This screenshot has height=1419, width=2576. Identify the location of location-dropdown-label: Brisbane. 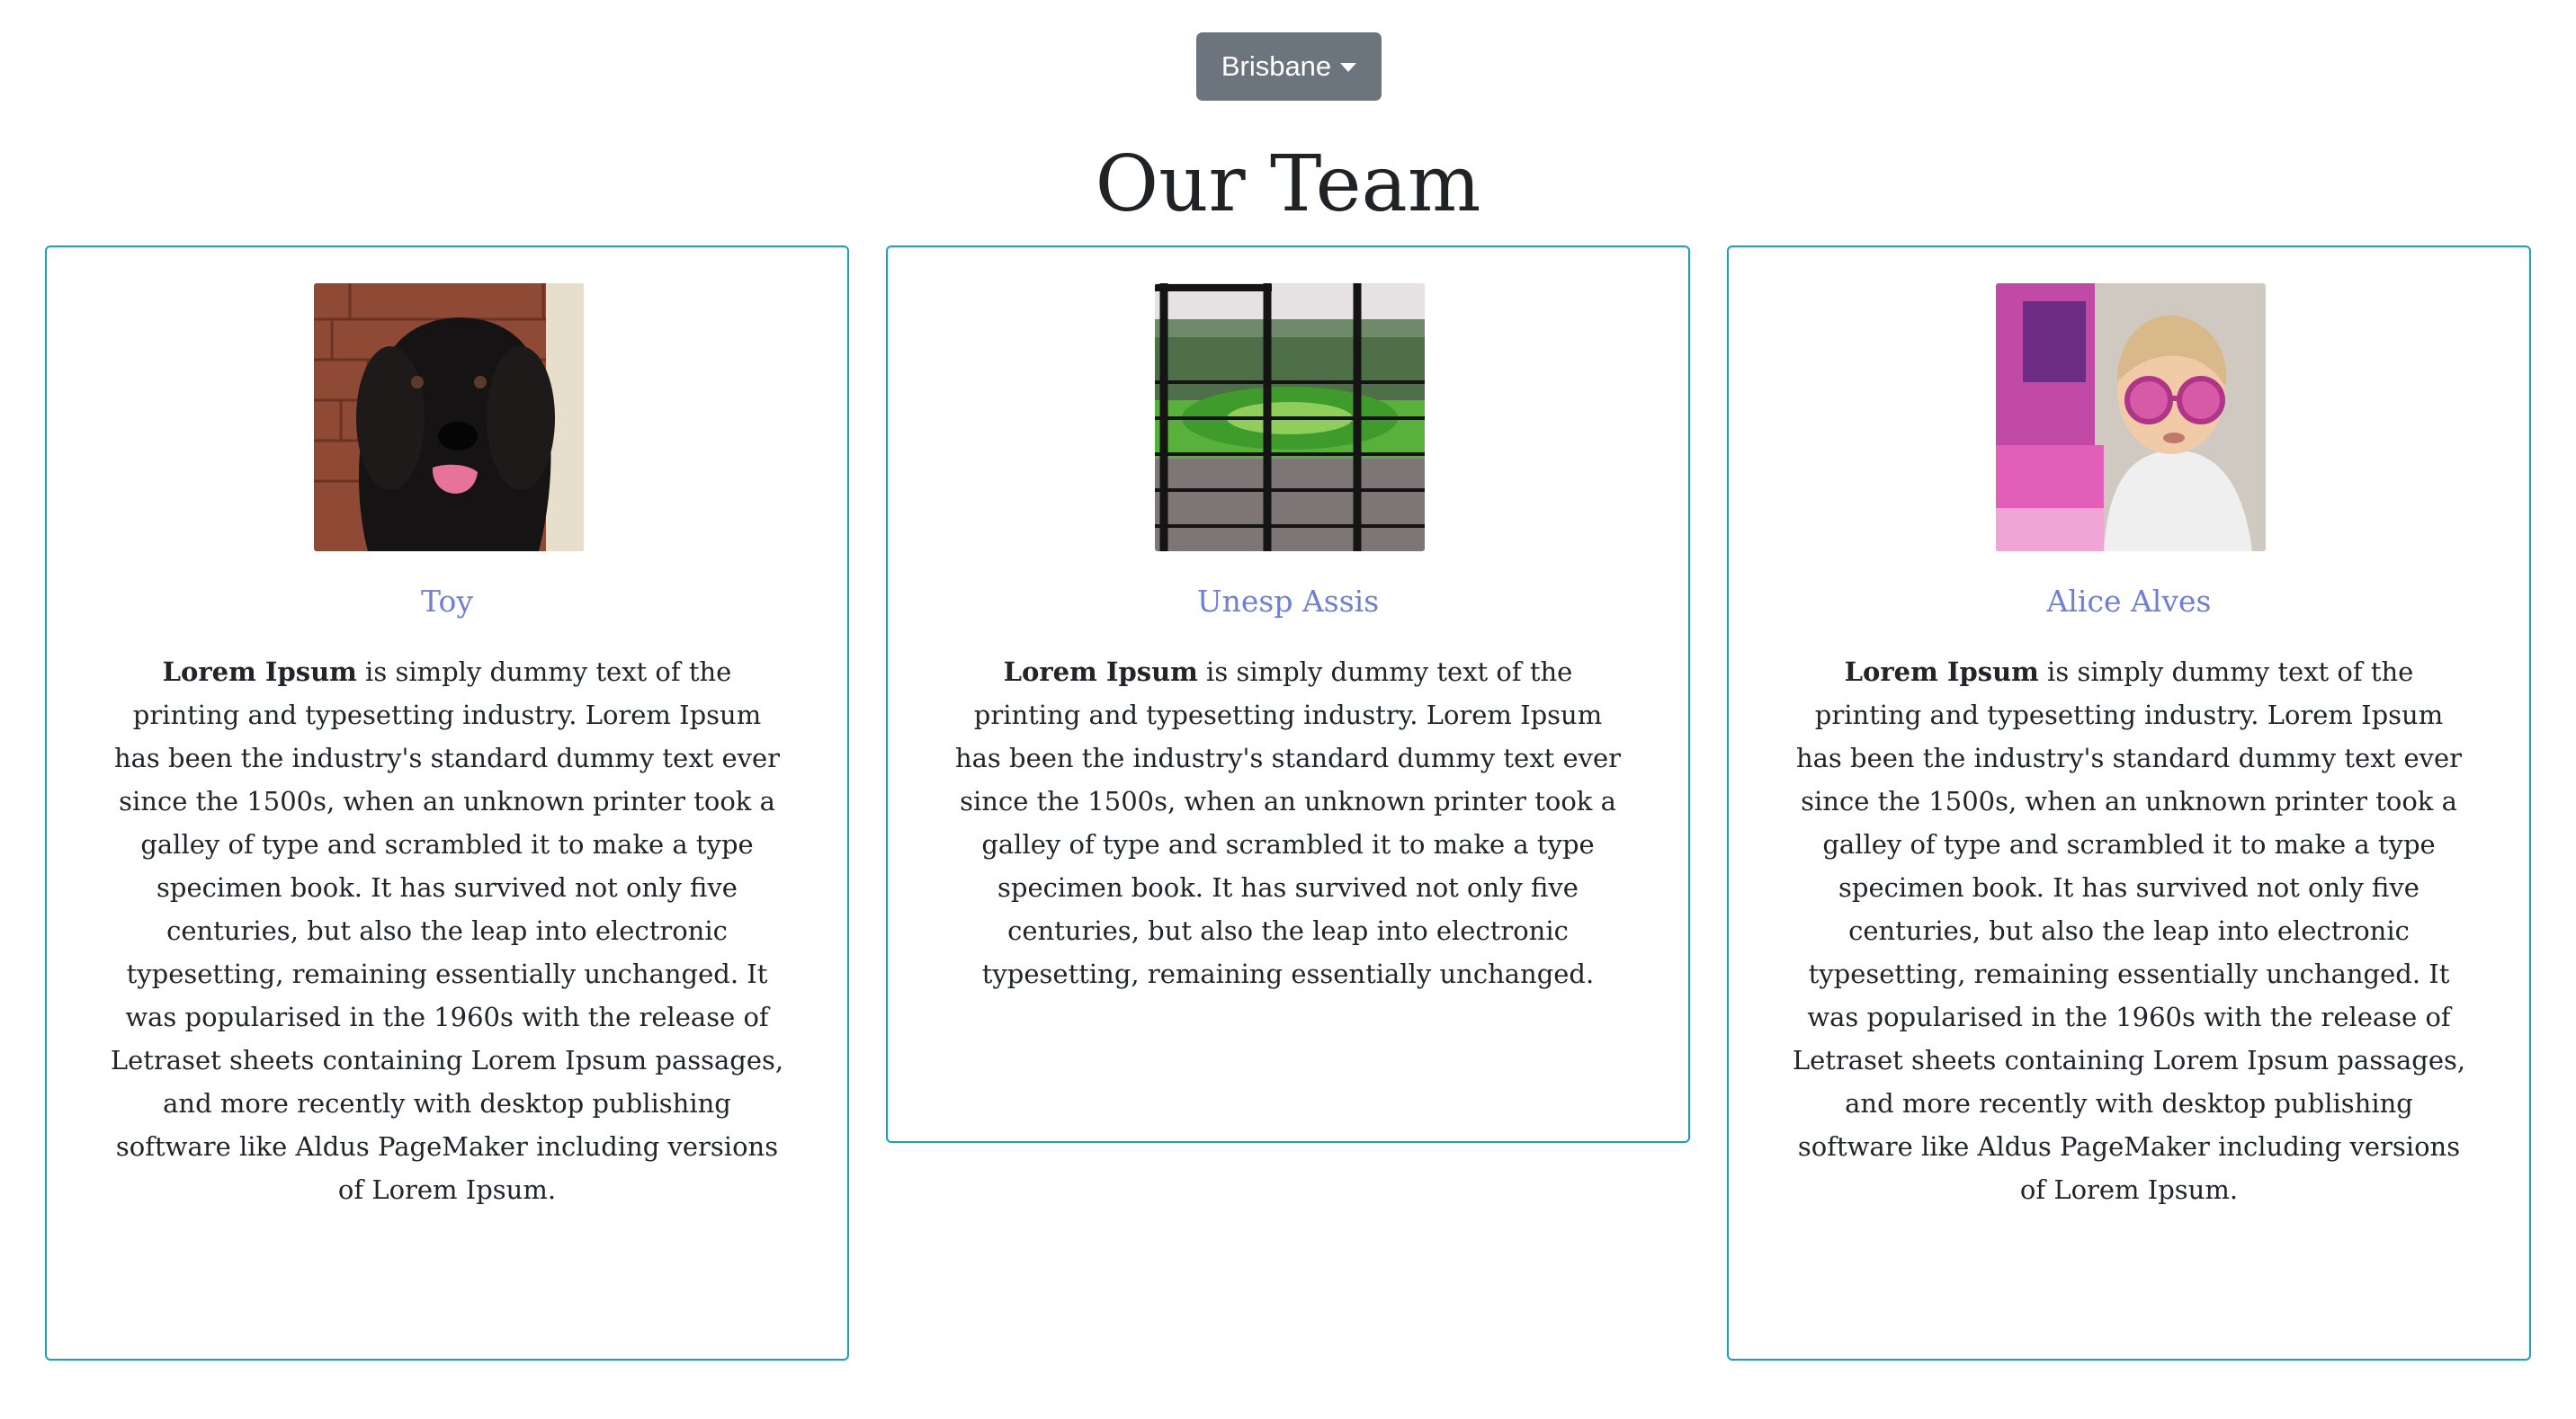
(1276, 66).